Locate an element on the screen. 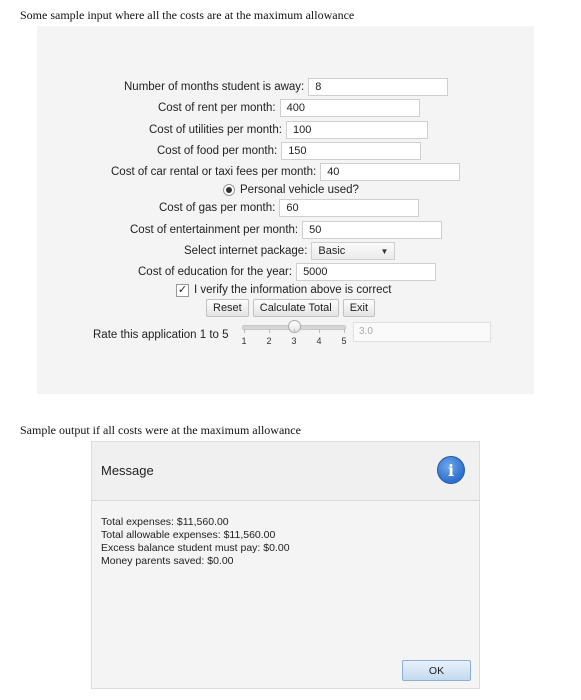  slider-tick-label: 3 is located at coordinates (294, 341).